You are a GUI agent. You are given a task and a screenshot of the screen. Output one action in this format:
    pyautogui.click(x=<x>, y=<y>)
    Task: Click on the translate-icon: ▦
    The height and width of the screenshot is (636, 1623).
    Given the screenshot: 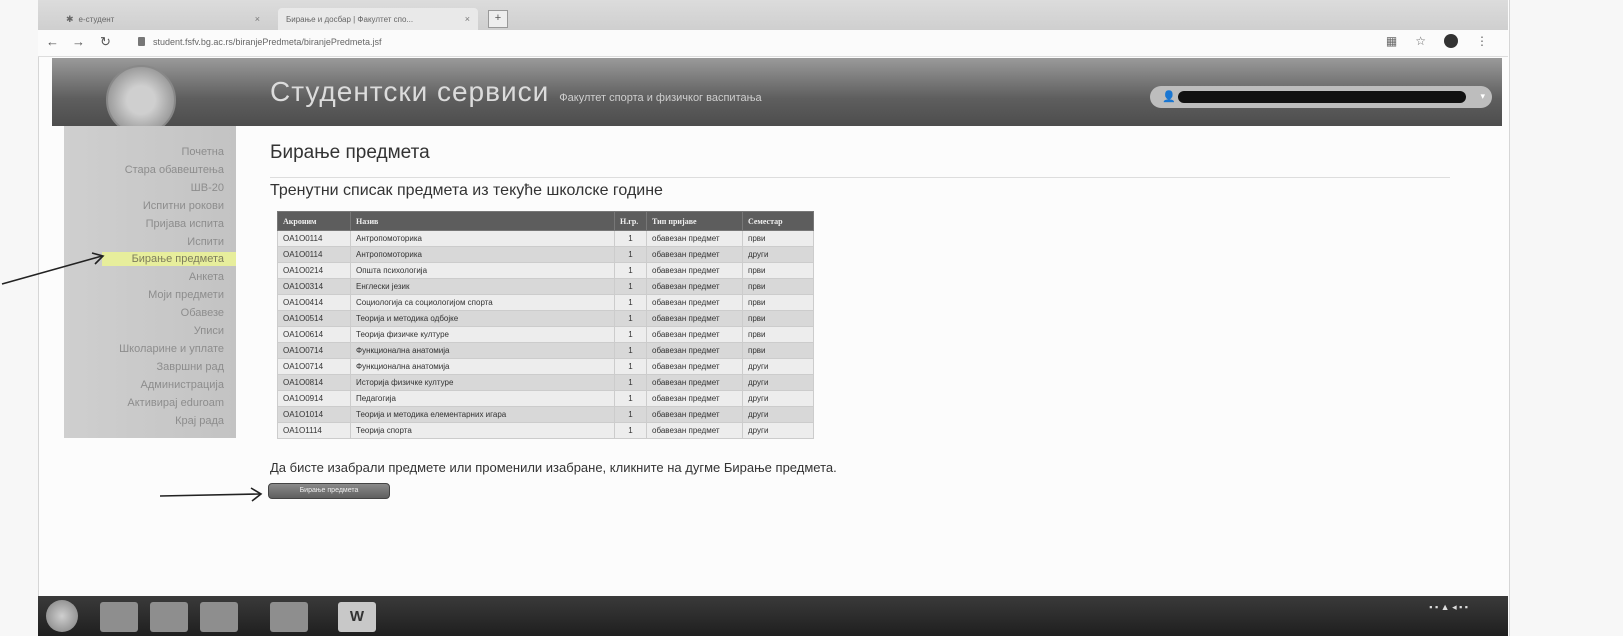 What is the action you would take?
    pyautogui.click(x=1391, y=41)
    